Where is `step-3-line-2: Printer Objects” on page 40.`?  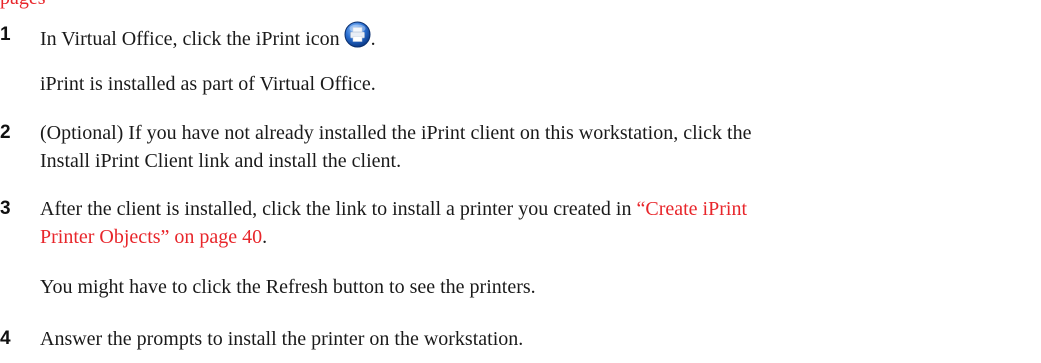
step-3-line-2: Printer Objects” on page 40. is located at coordinates (535, 237).